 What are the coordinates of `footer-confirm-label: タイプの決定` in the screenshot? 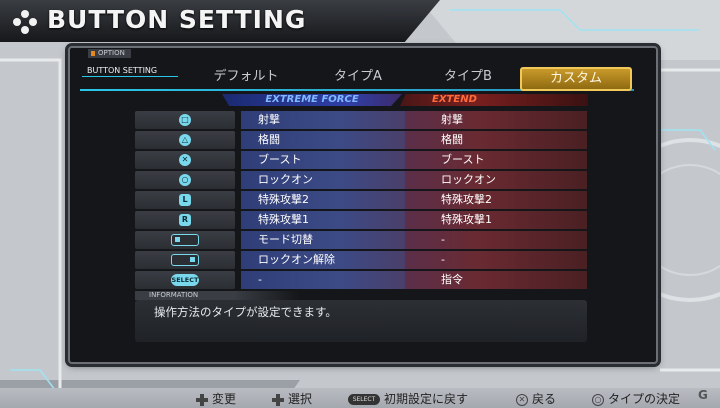 It's located at (644, 399).